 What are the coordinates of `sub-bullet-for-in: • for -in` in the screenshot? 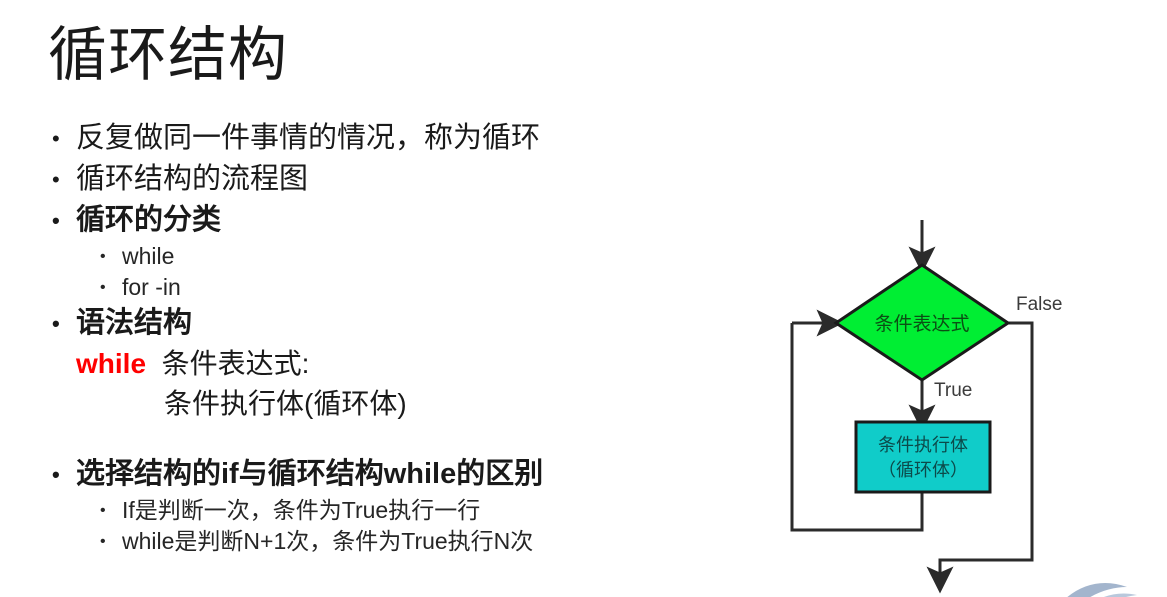 It's located at (376, 287).